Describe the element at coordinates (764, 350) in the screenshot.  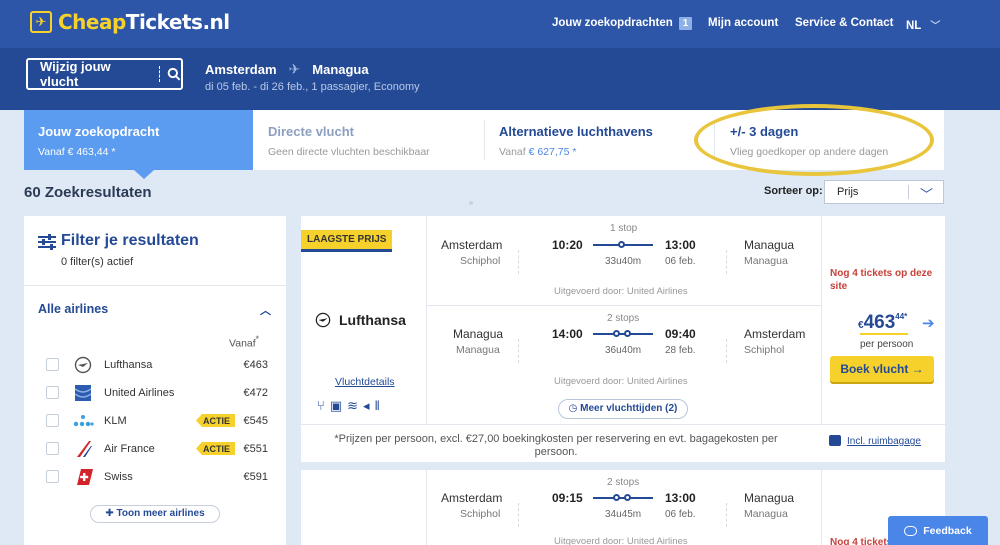
I see `arrival-airport: Schiphol` at that location.